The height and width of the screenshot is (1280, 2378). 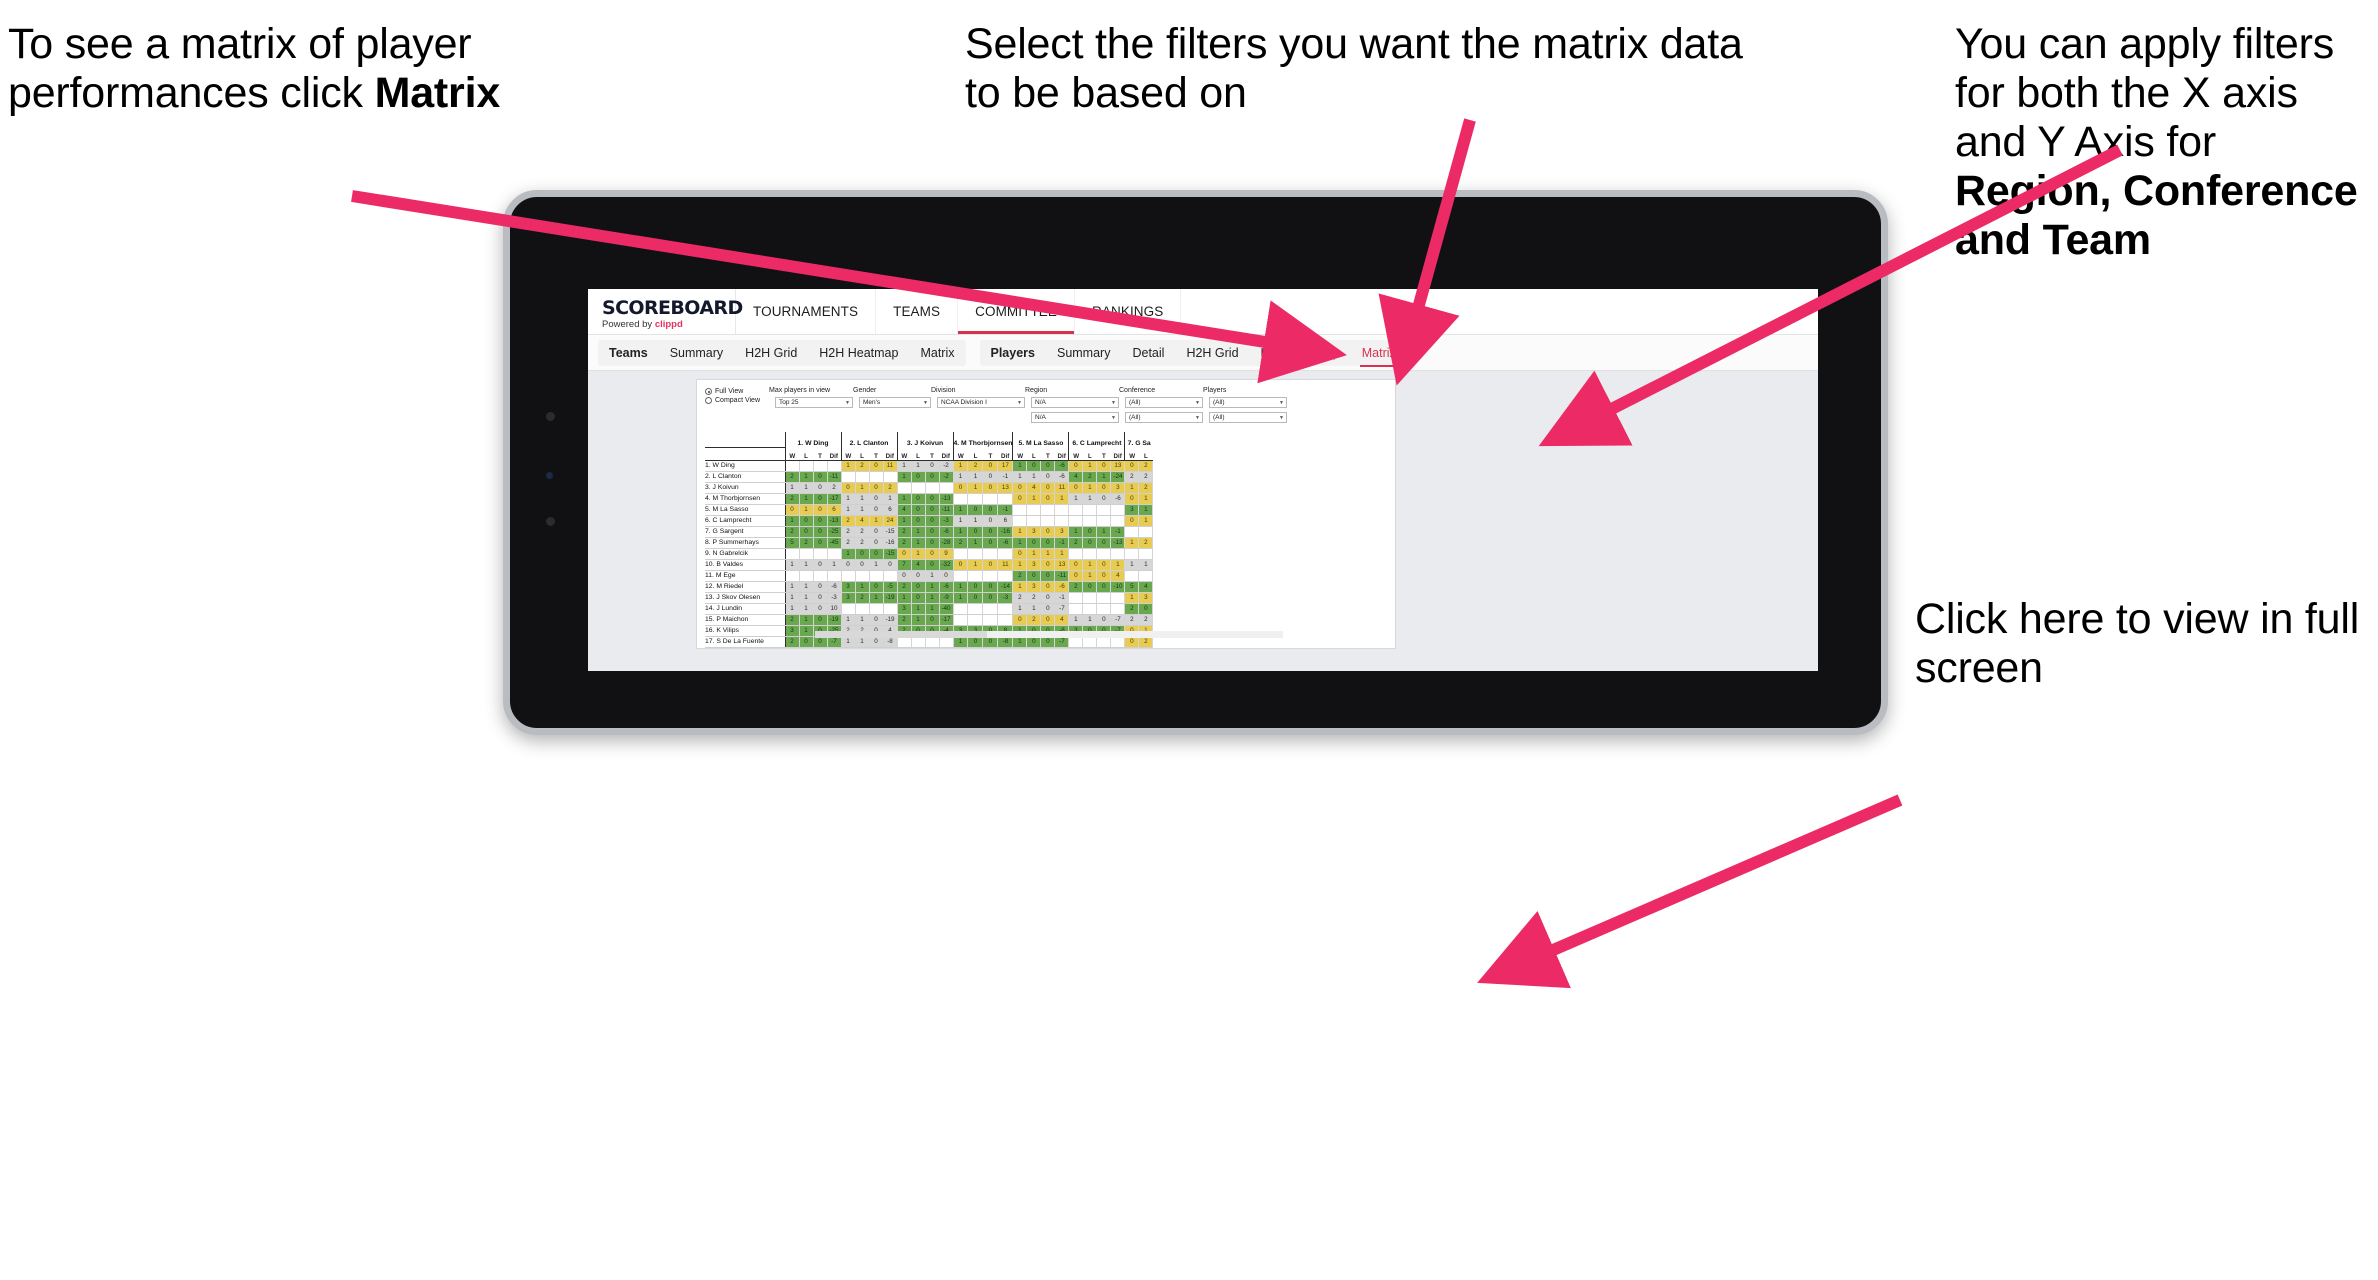 What do you see at coordinates (1075, 417) in the screenshot?
I see `filter-region-select-y: N/A ▼` at bounding box center [1075, 417].